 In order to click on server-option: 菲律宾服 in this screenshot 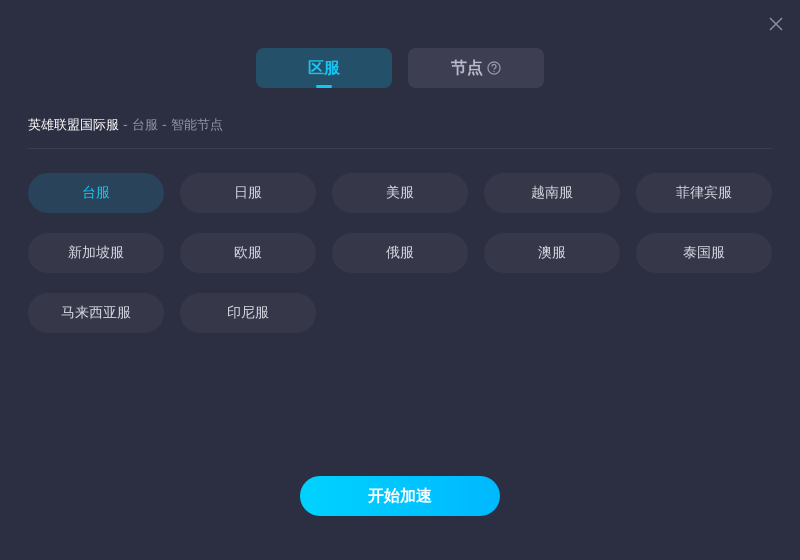, I will do `click(704, 192)`.